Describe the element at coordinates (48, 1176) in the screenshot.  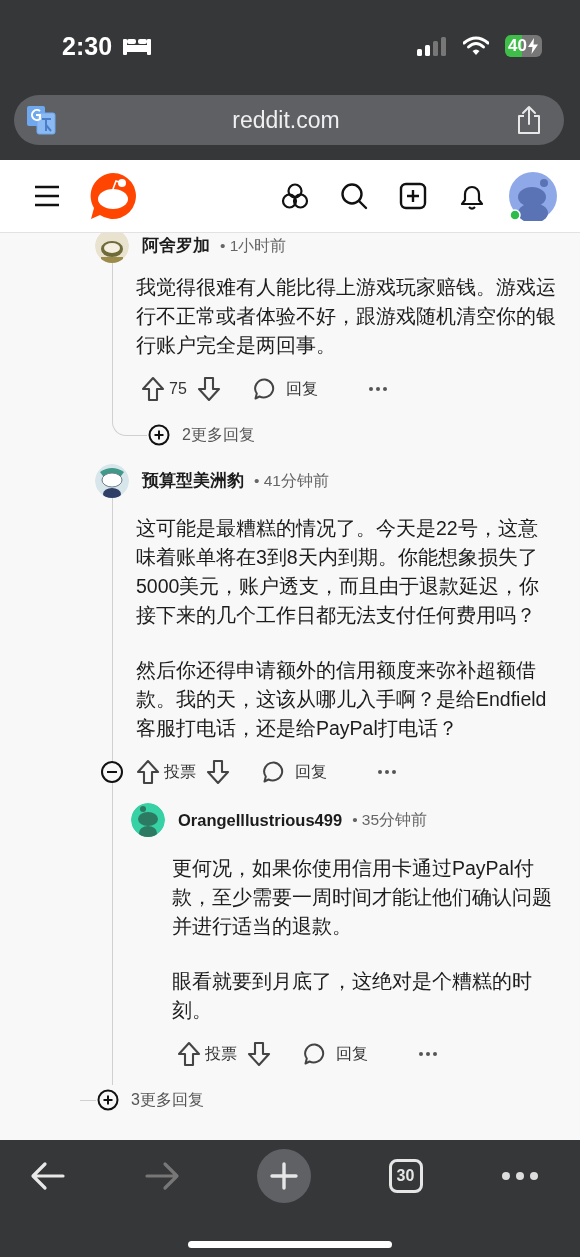
I see `back-arrow-icon` at that location.